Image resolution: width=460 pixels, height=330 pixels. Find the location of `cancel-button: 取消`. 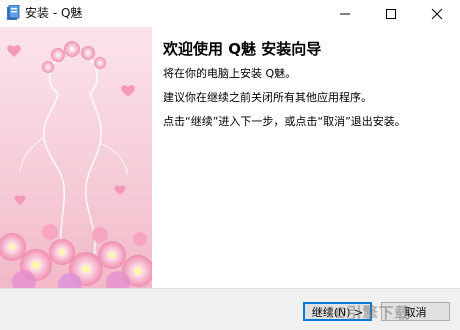

cancel-button: 取消 is located at coordinates (415, 311).